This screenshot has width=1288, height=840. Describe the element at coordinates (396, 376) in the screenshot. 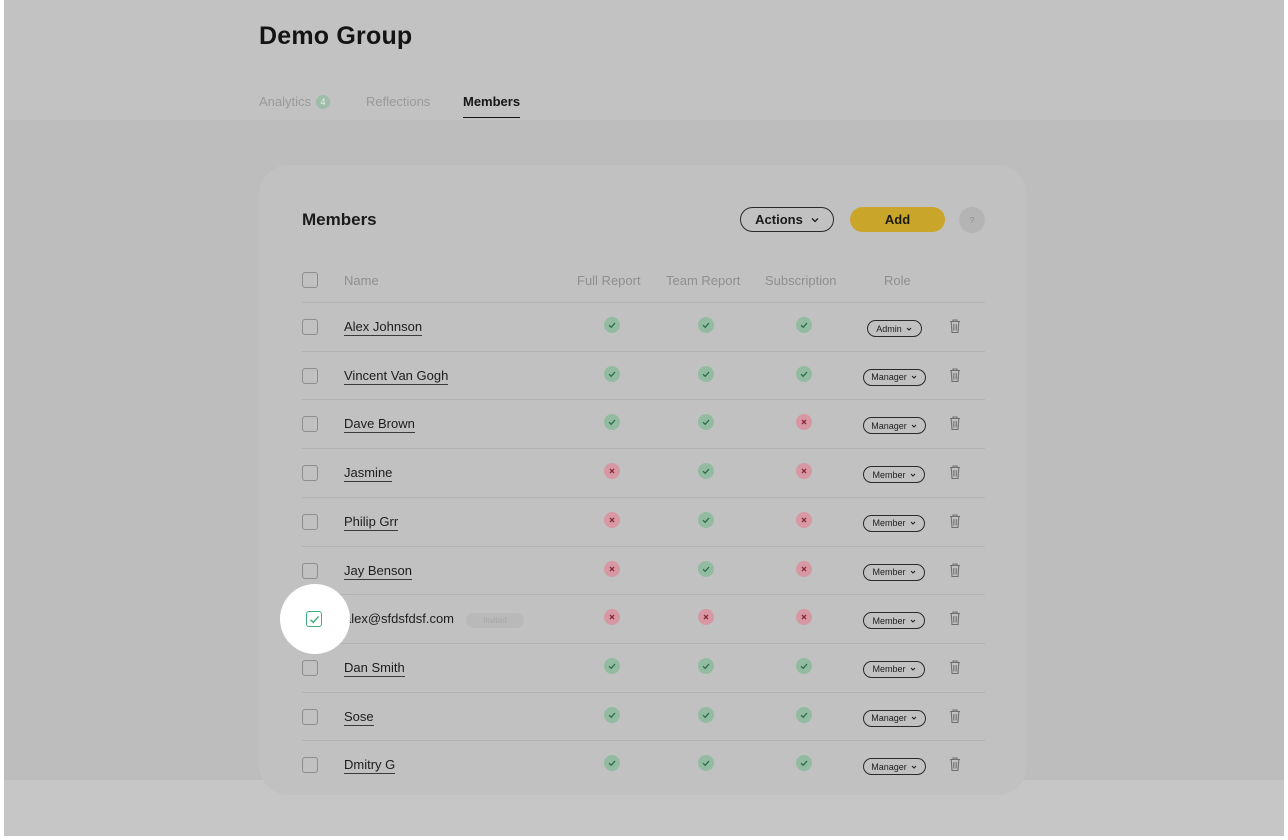

I see `member-name-link: Vincent Van Gogh` at that location.